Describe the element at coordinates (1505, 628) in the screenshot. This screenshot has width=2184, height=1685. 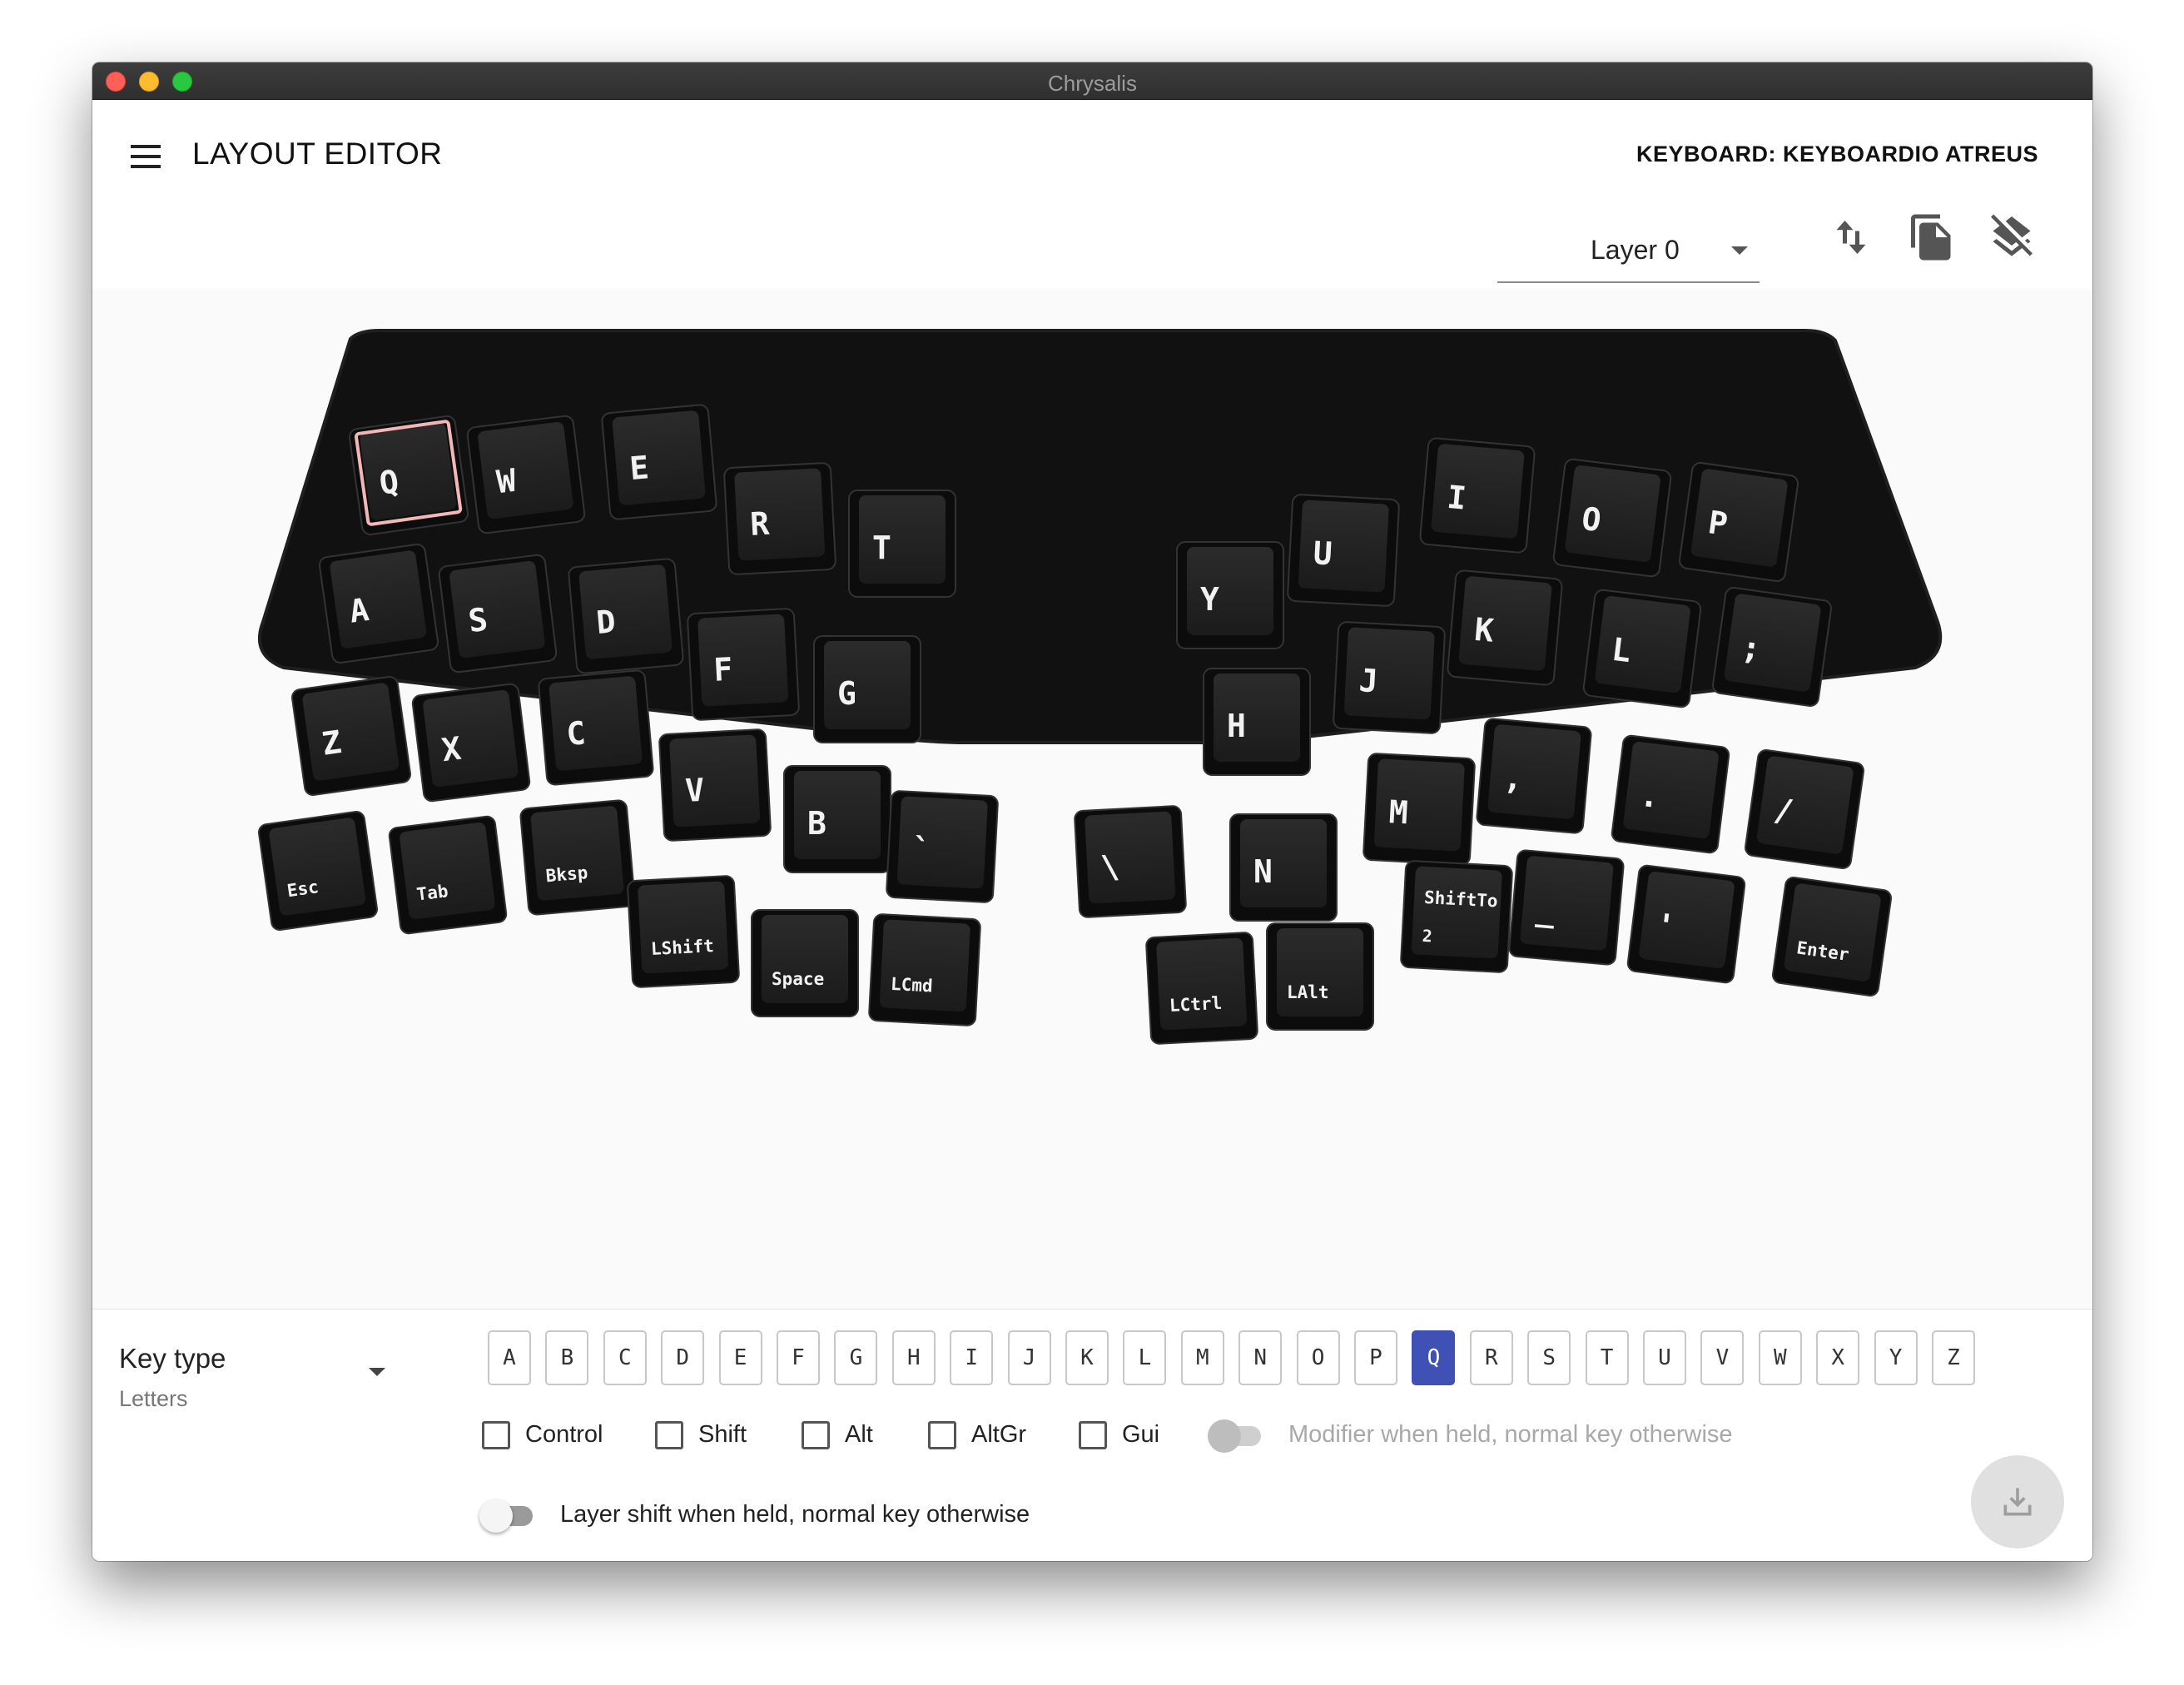
I see `key-k: K` at that location.